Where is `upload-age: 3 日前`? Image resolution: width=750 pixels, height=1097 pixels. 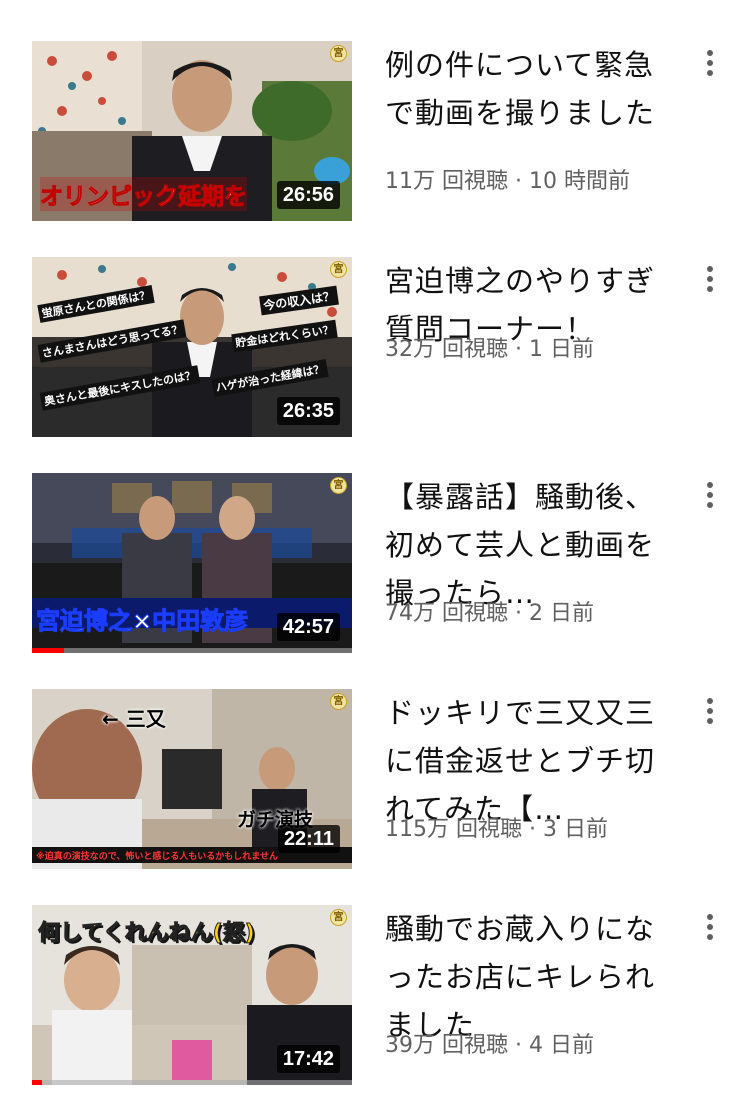 upload-age: 3 日前 is located at coordinates (575, 829).